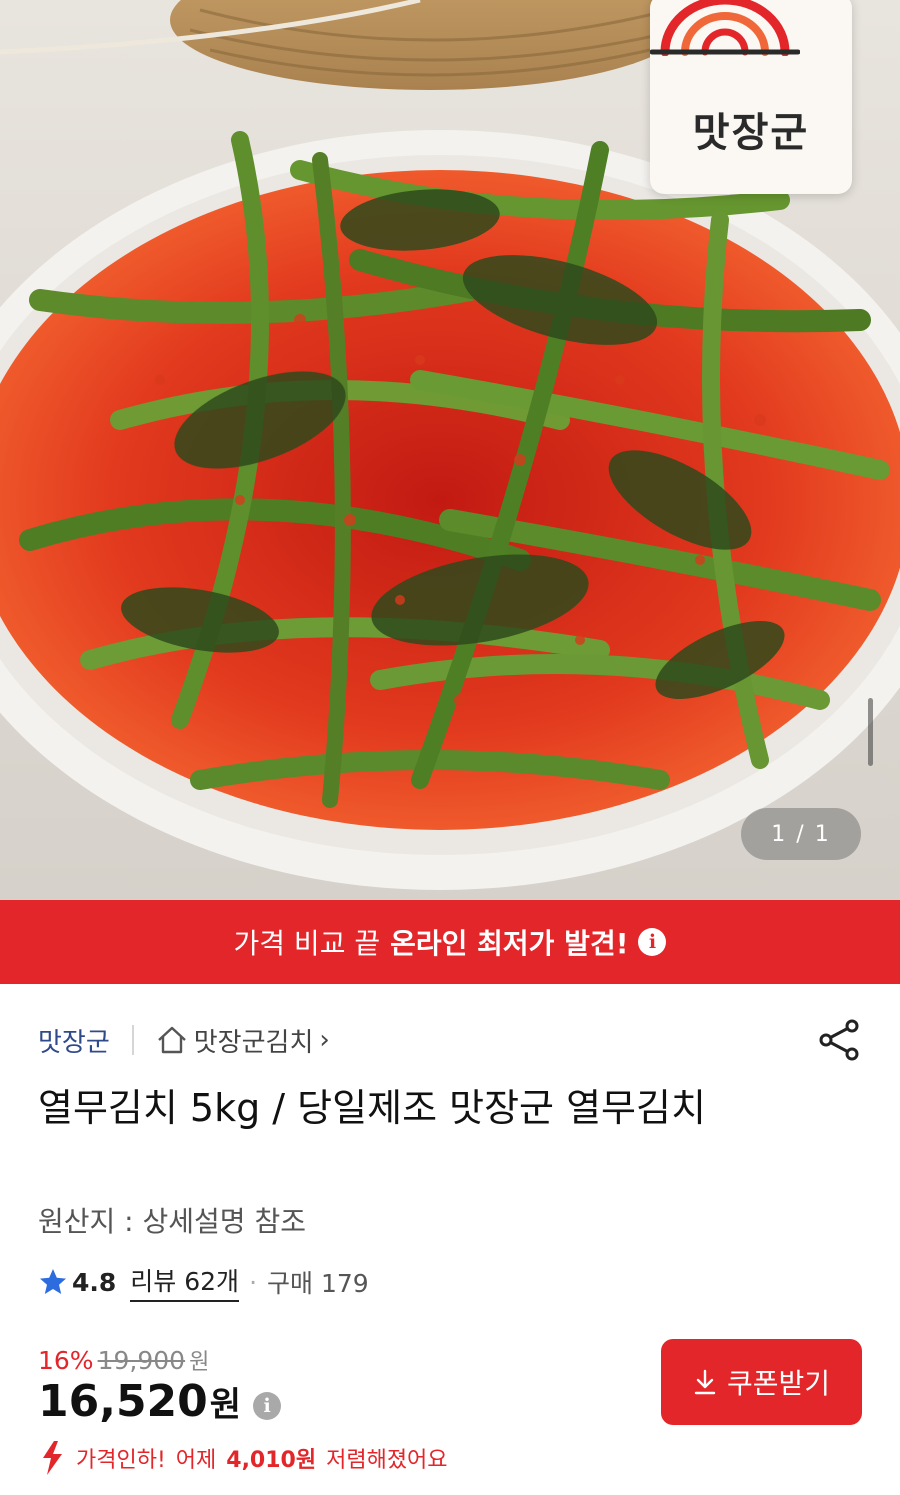 The height and width of the screenshot is (1495, 900). What do you see at coordinates (725, 28) in the screenshot?
I see `brand-arc-icon` at bounding box center [725, 28].